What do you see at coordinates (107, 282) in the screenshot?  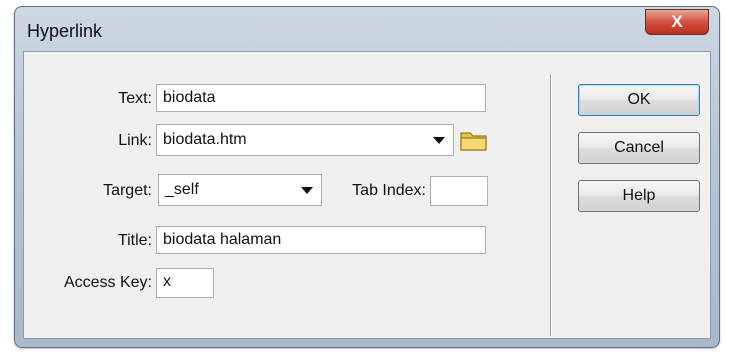 I see `access-key-label: Access Key:` at bounding box center [107, 282].